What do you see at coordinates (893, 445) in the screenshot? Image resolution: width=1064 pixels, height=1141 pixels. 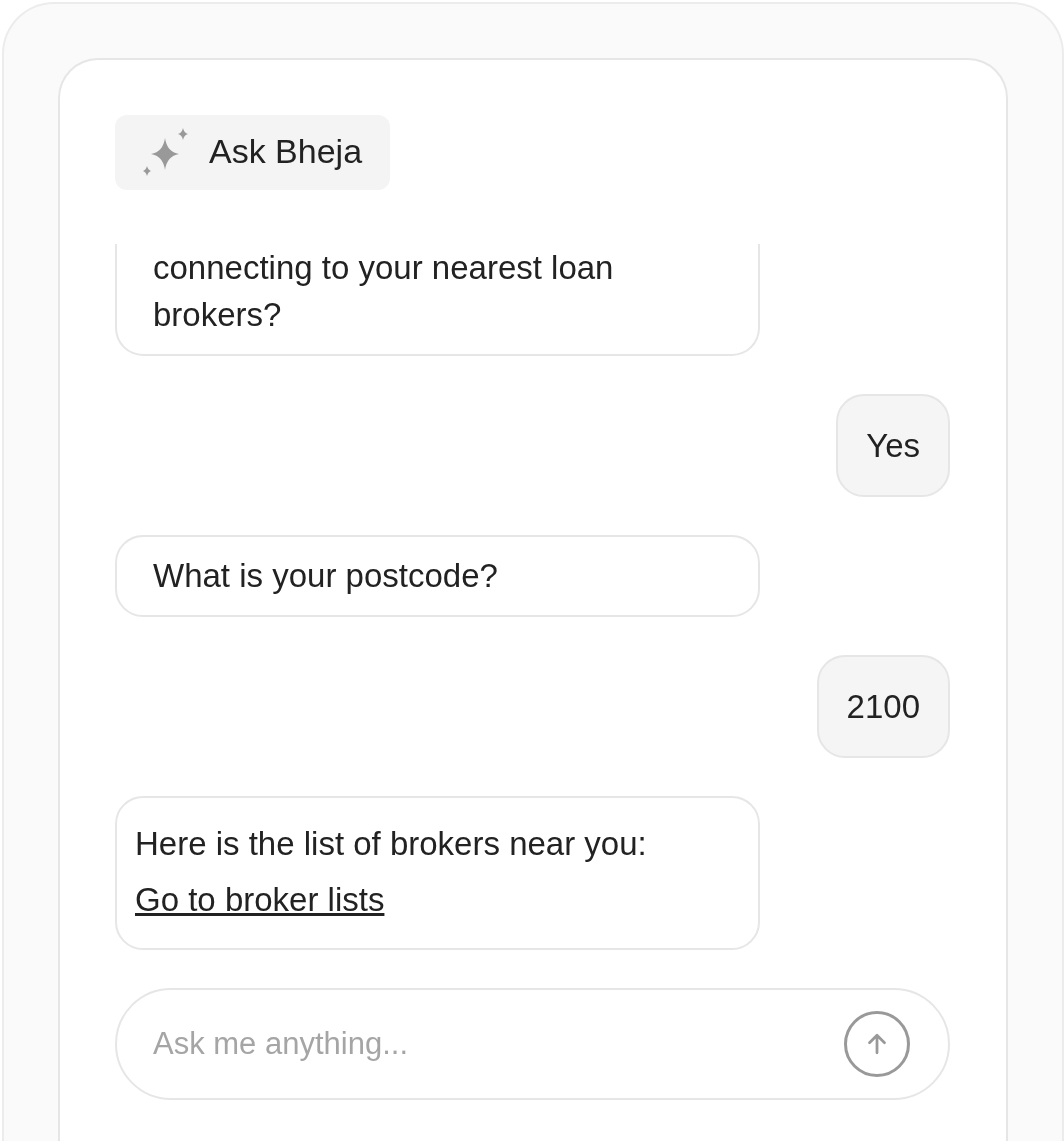 I see `user-message: Yes` at bounding box center [893, 445].